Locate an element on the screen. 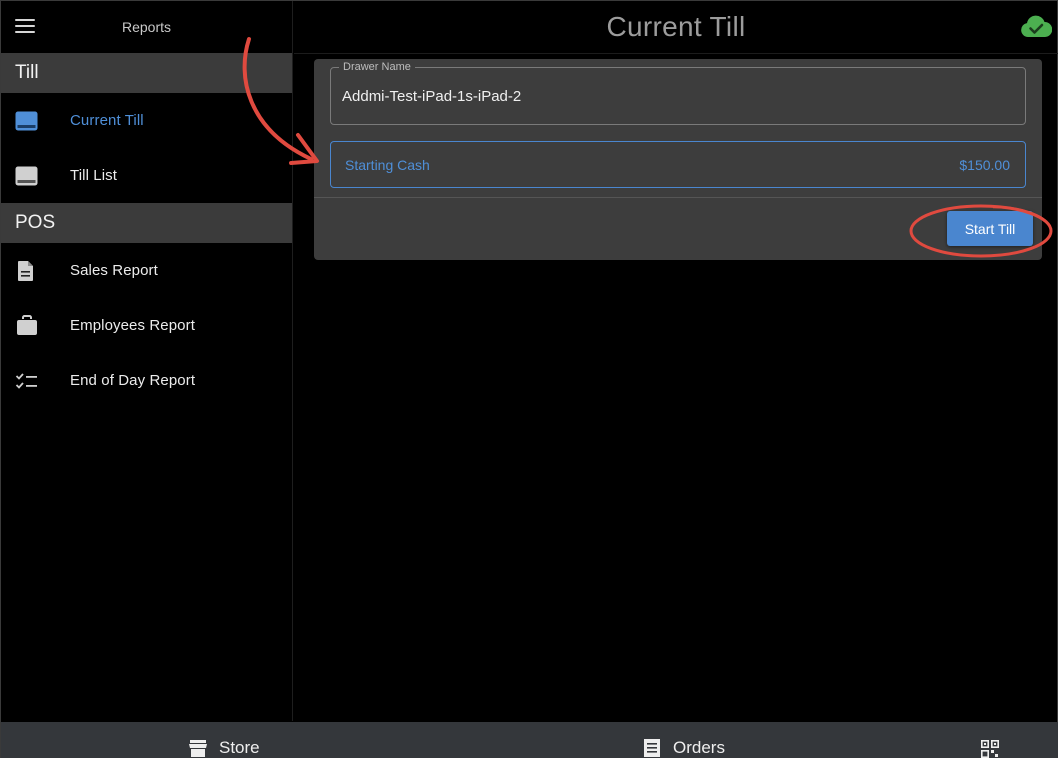 This screenshot has height=758, width=1058. sidebar-item-label: Till List is located at coordinates (94, 175).